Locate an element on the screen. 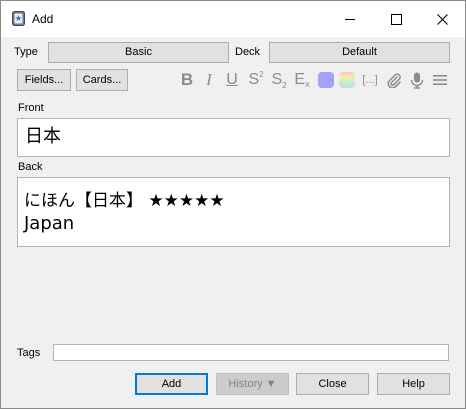 This screenshot has height=409, width=466. minimize-button is located at coordinates (350, 19).